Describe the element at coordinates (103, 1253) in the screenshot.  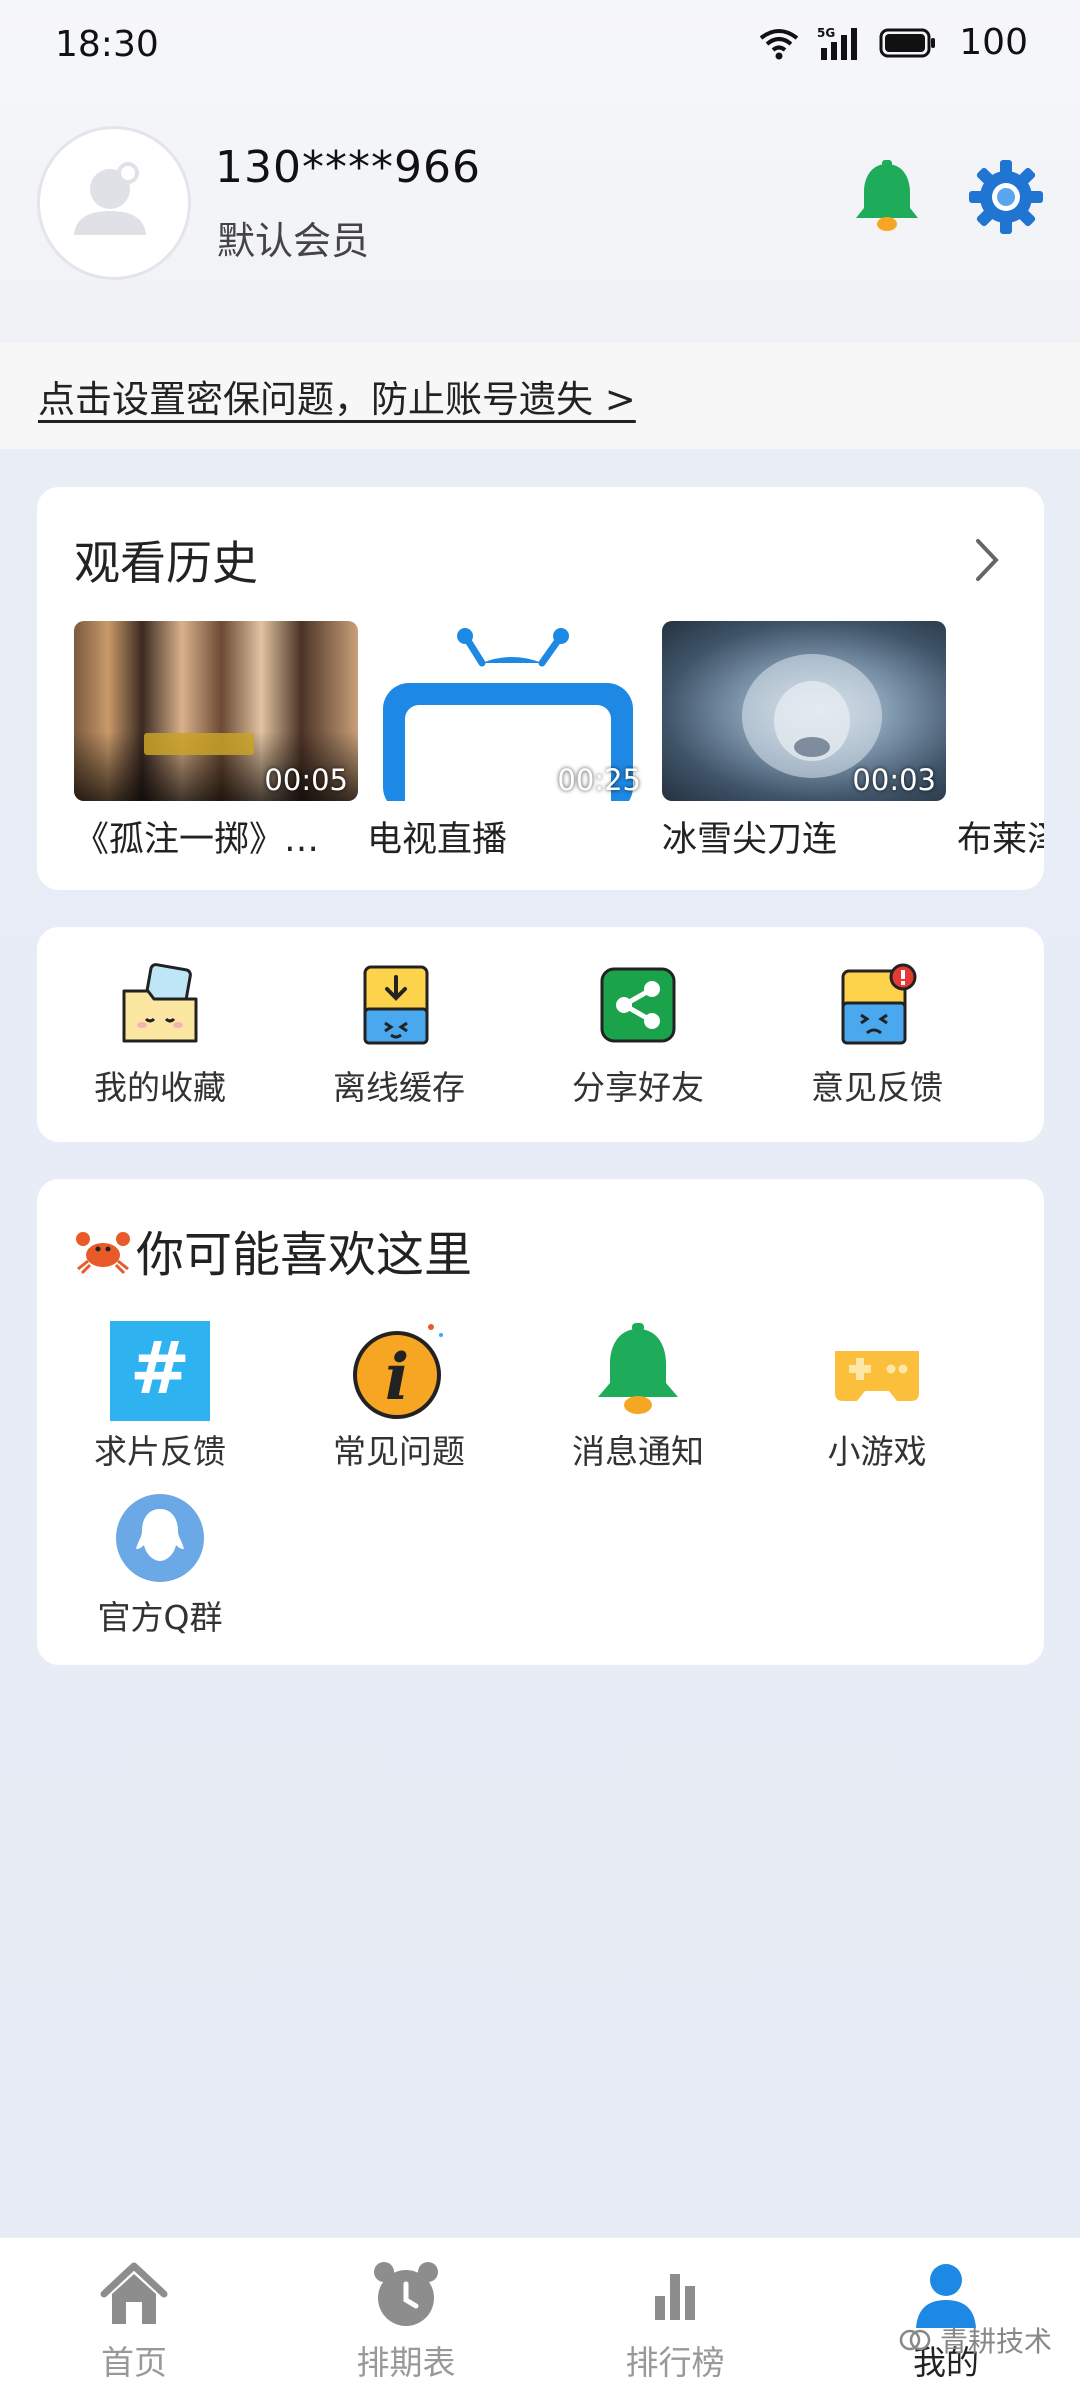
I see `crab-icon` at that location.